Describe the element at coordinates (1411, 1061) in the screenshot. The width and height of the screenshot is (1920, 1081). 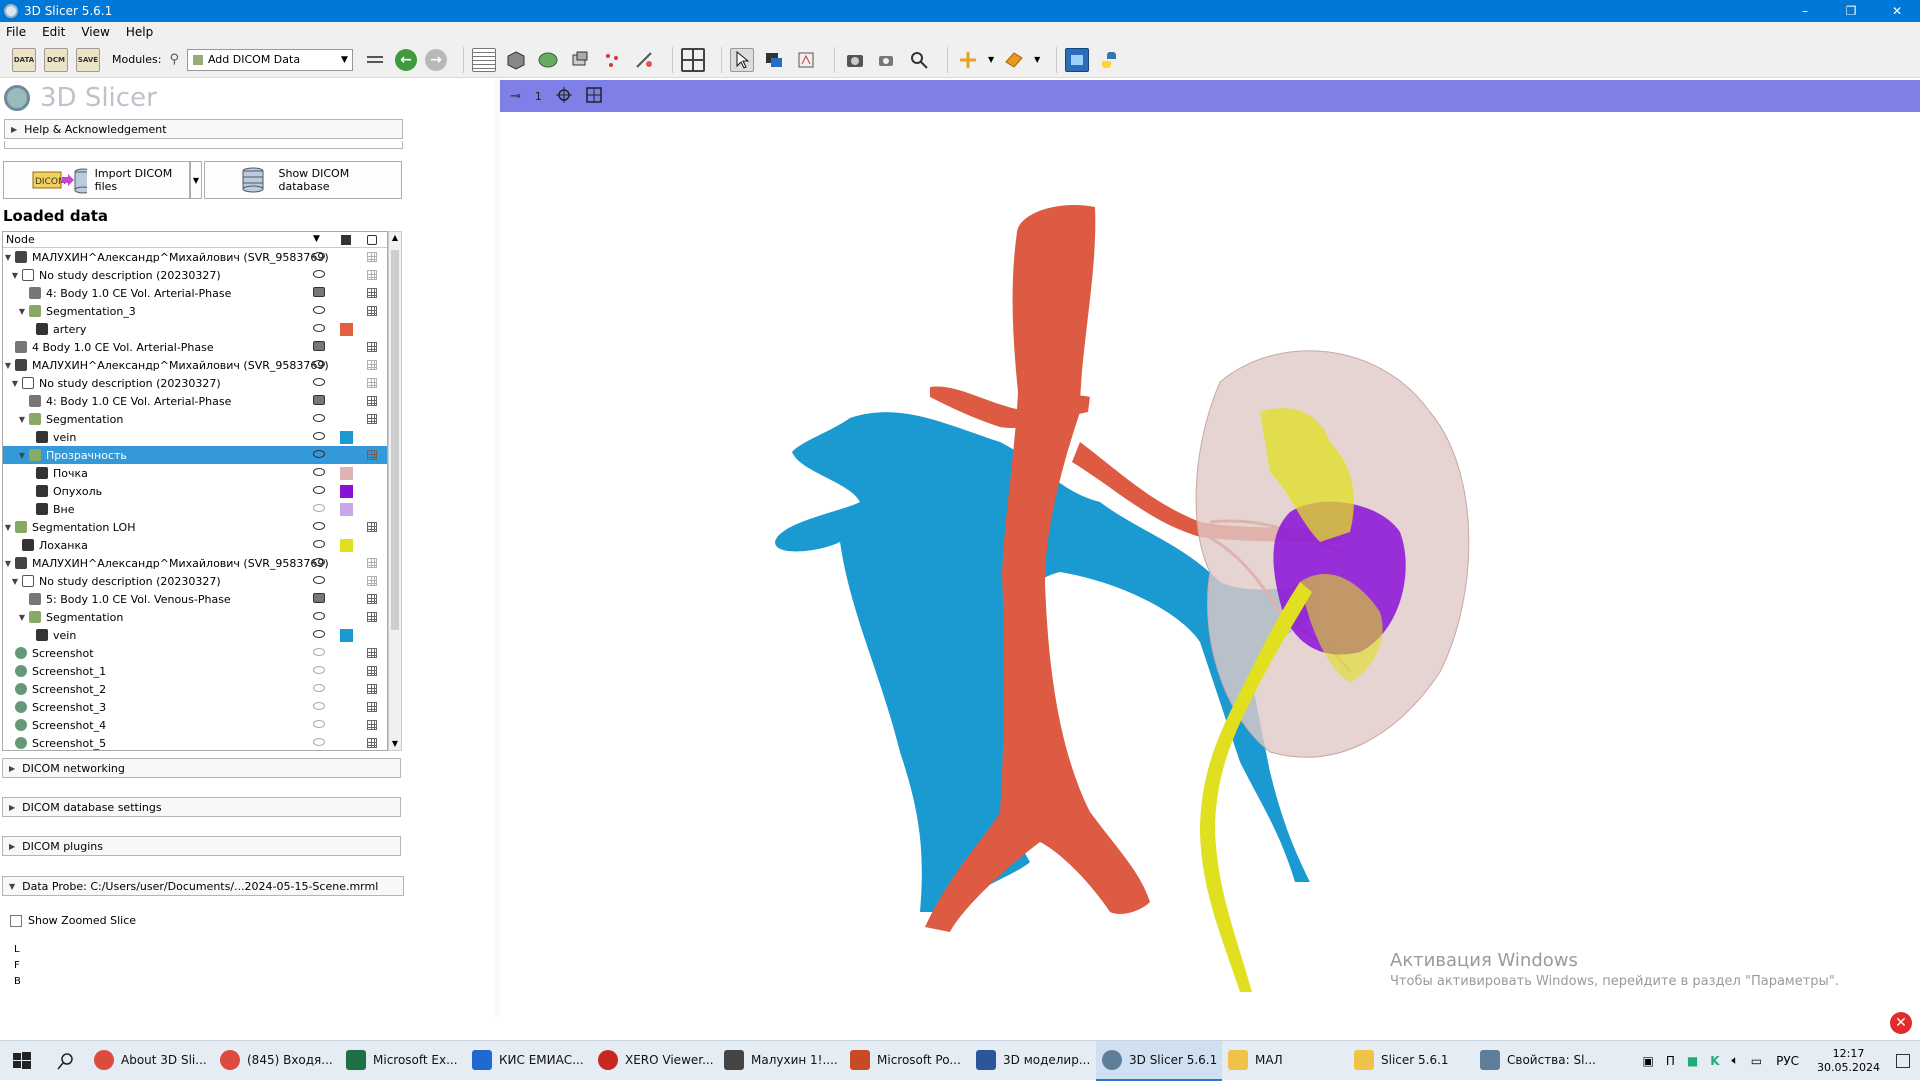
I see `taskbar-item: Slicer 5.6.1` at that location.